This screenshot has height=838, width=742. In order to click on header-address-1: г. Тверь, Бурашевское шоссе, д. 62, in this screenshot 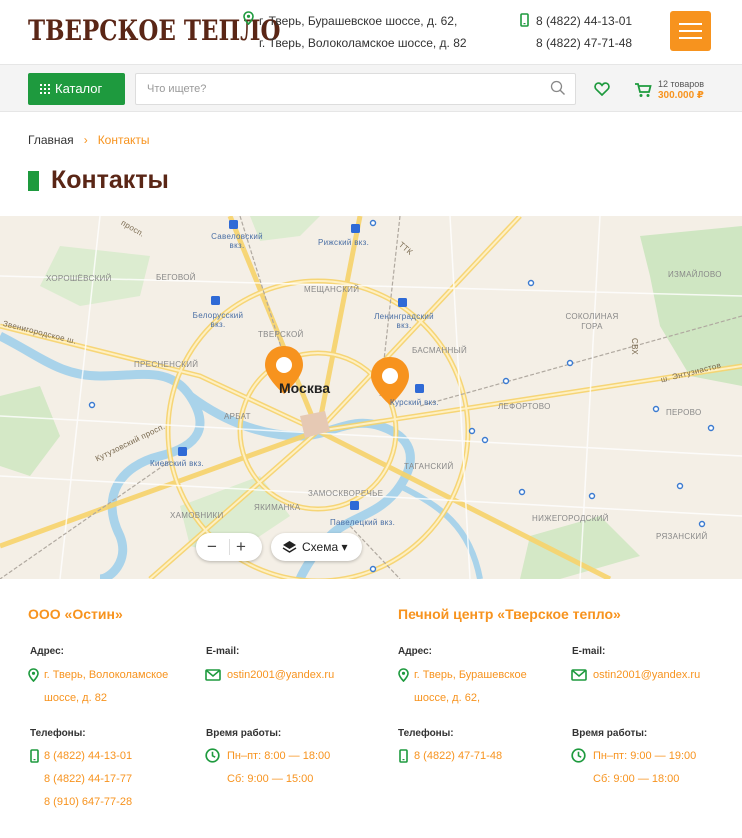, I will do `click(358, 21)`.